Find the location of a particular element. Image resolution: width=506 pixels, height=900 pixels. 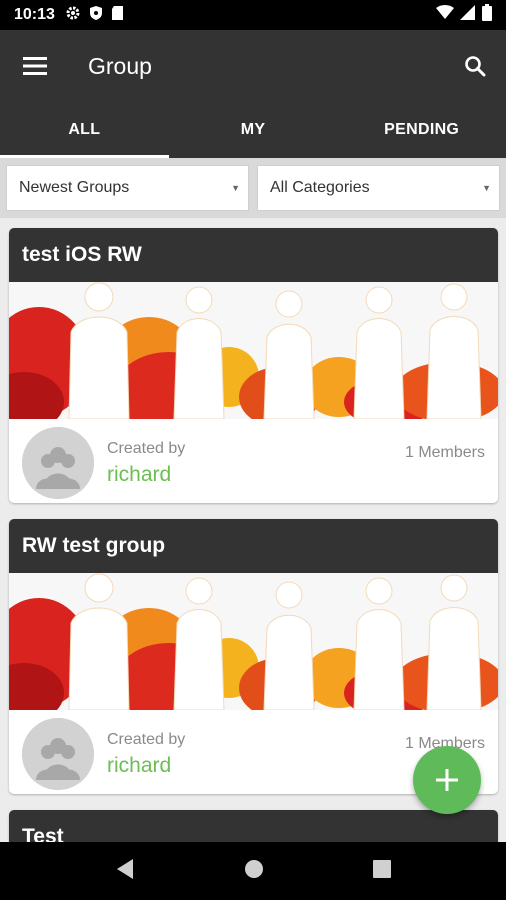

settings-icon is located at coordinates (73, 15).